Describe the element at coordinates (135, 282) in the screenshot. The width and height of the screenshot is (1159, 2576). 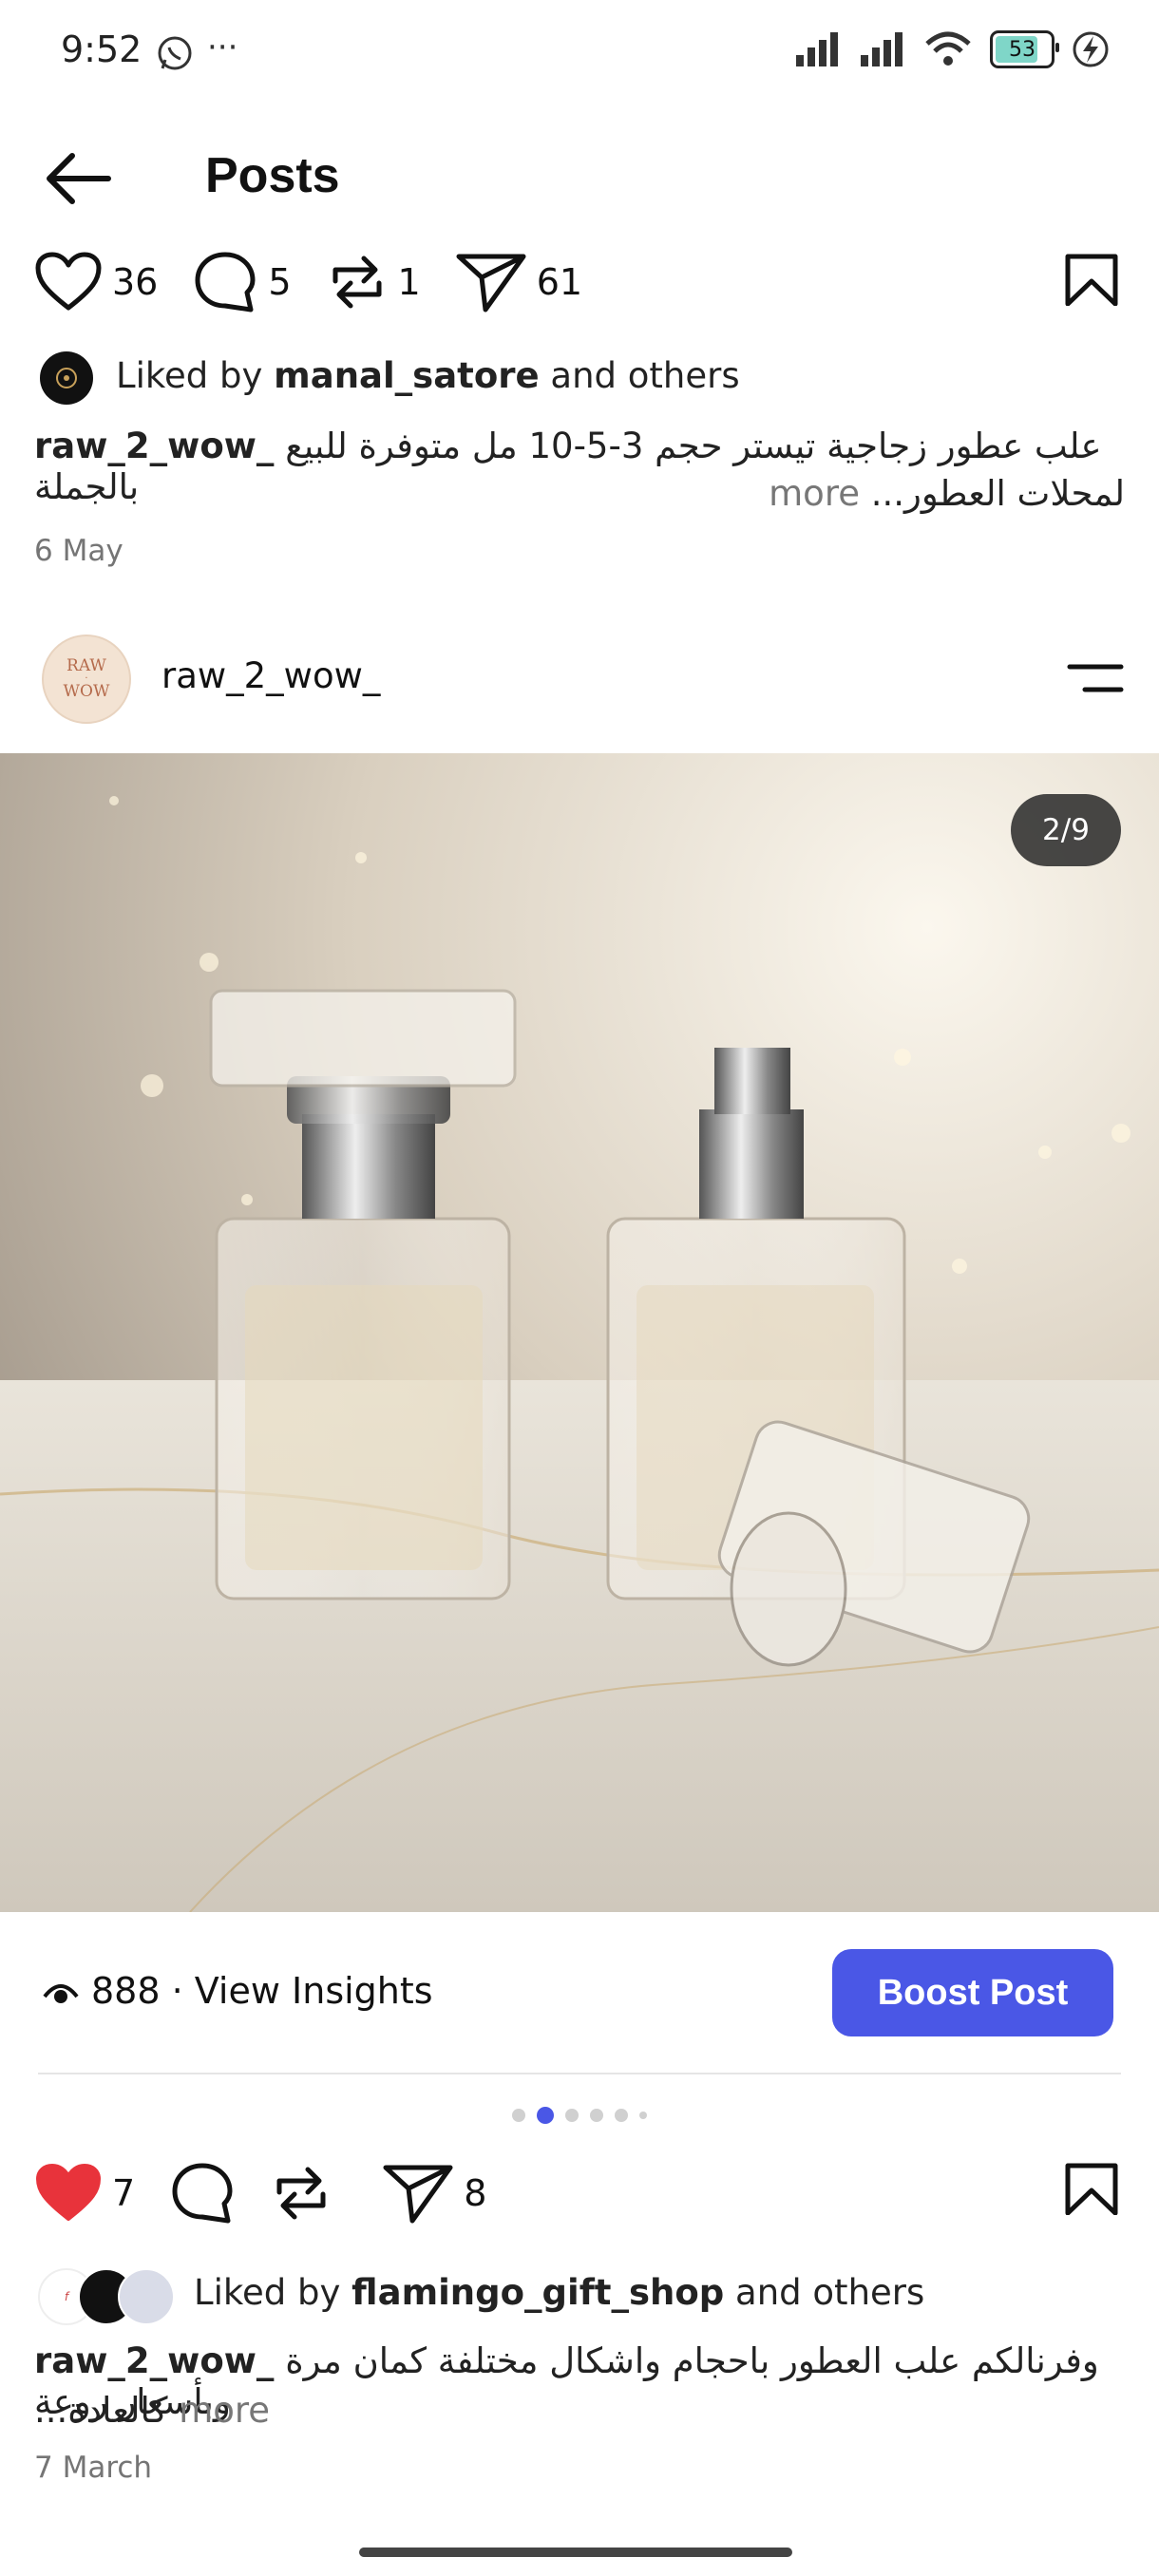
I see `like-count: 36` at that location.